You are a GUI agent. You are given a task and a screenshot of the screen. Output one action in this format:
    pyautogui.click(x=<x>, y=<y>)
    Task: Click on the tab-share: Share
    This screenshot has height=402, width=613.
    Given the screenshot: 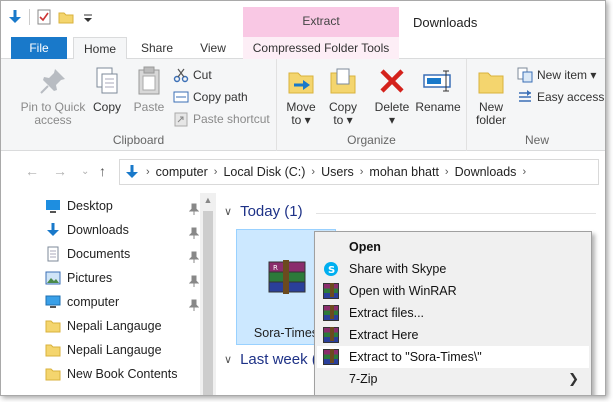 What is the action you would take?
    pyautogui.click(x=157, y=48)
    